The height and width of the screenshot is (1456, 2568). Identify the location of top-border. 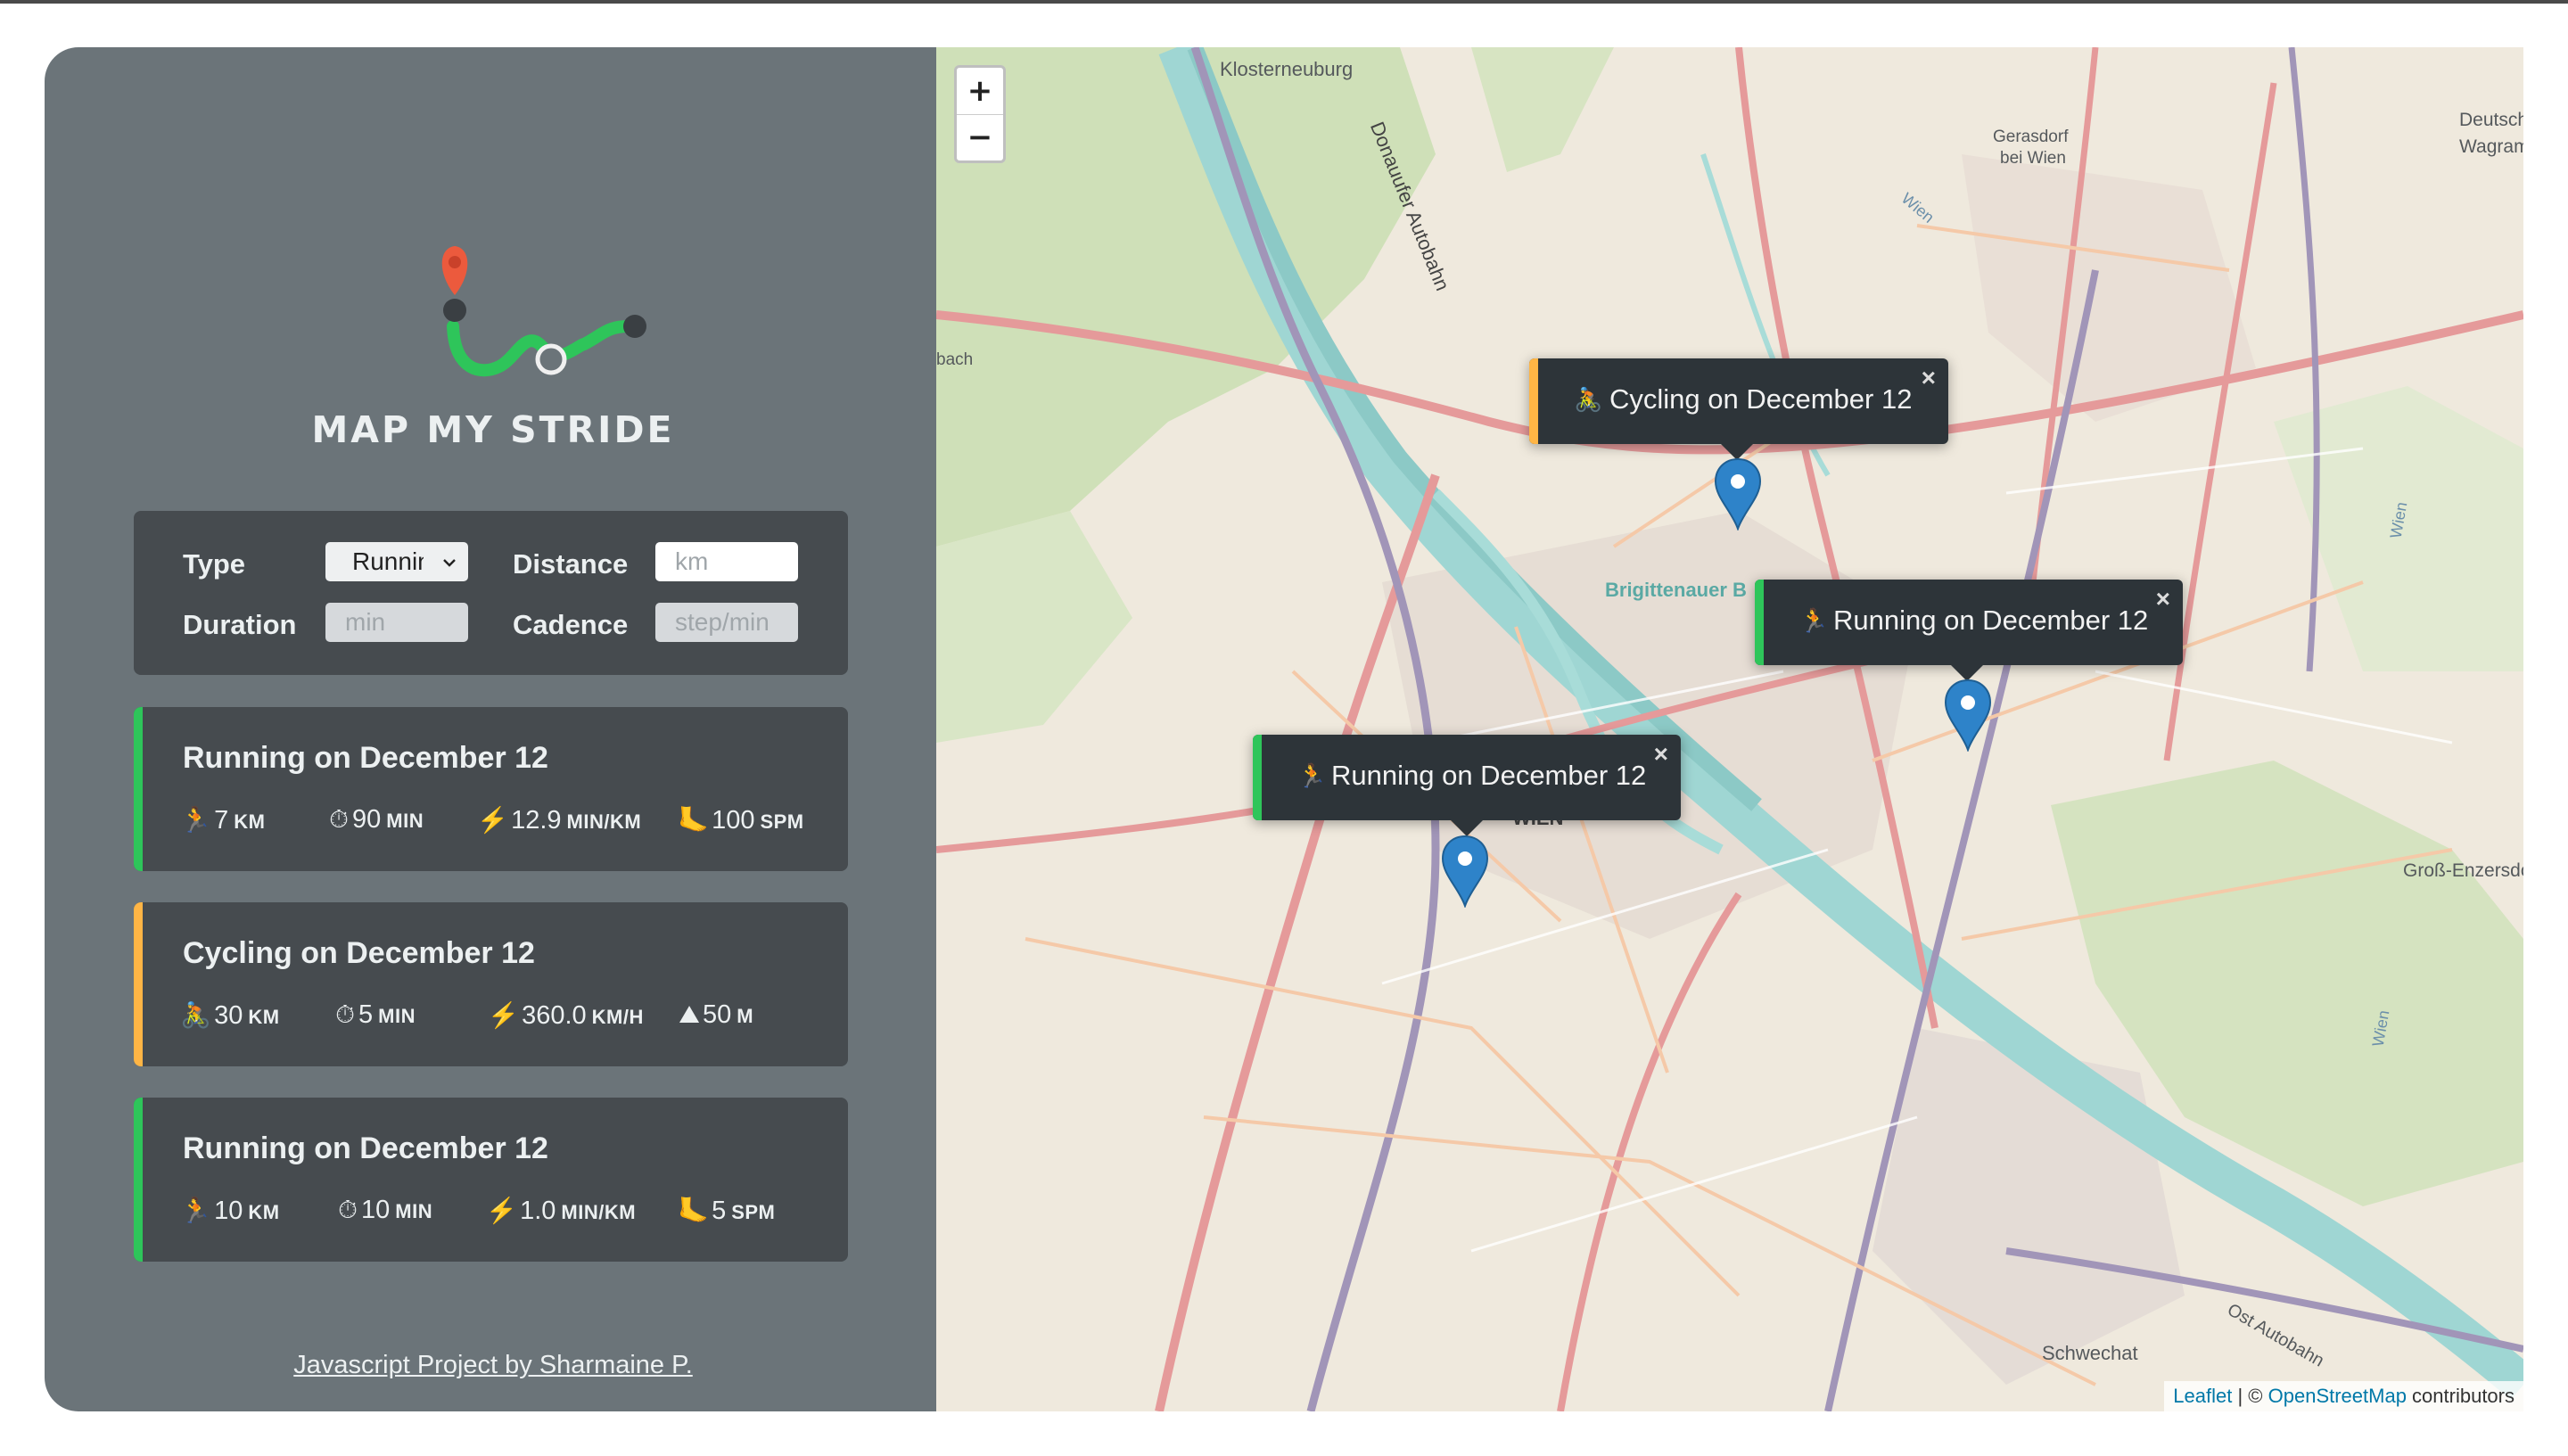
(1284, 2).